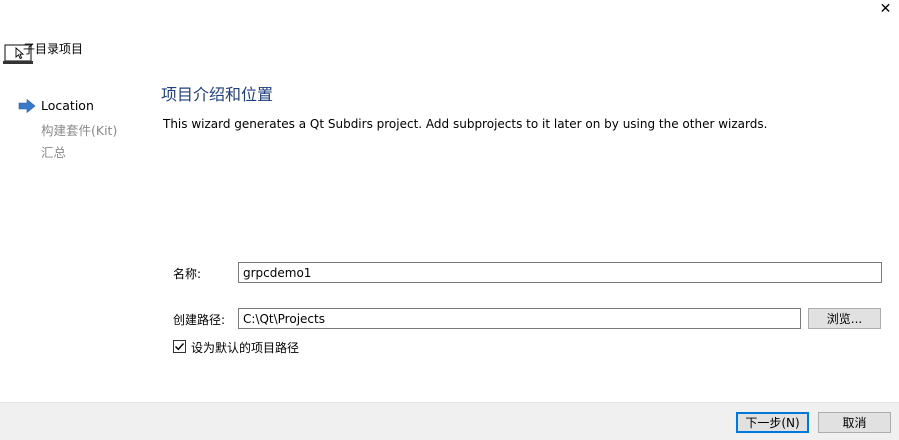 This screenshot has width=899, height=440. What do you see at coordinates (53, 49) in the screenshot?
I see `window-title: 子目录项目` at bounding box center [53, 49].